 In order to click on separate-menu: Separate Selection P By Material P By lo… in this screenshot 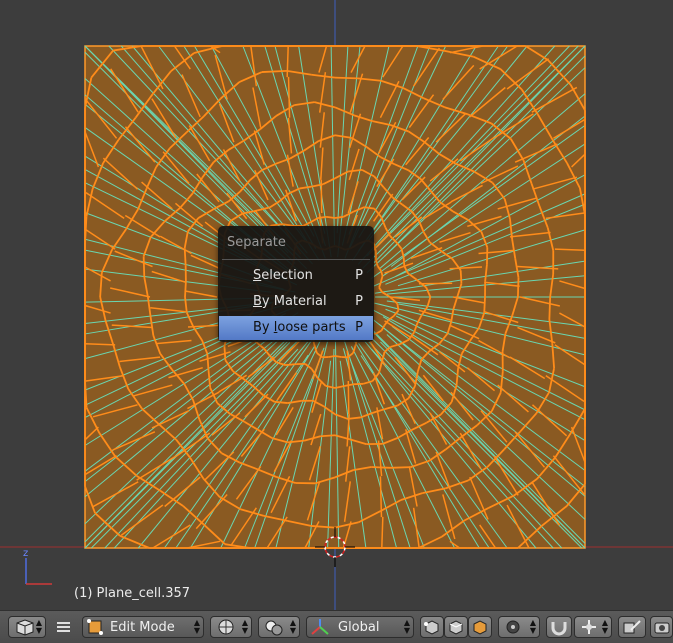, I will do `click(296, 284)`.